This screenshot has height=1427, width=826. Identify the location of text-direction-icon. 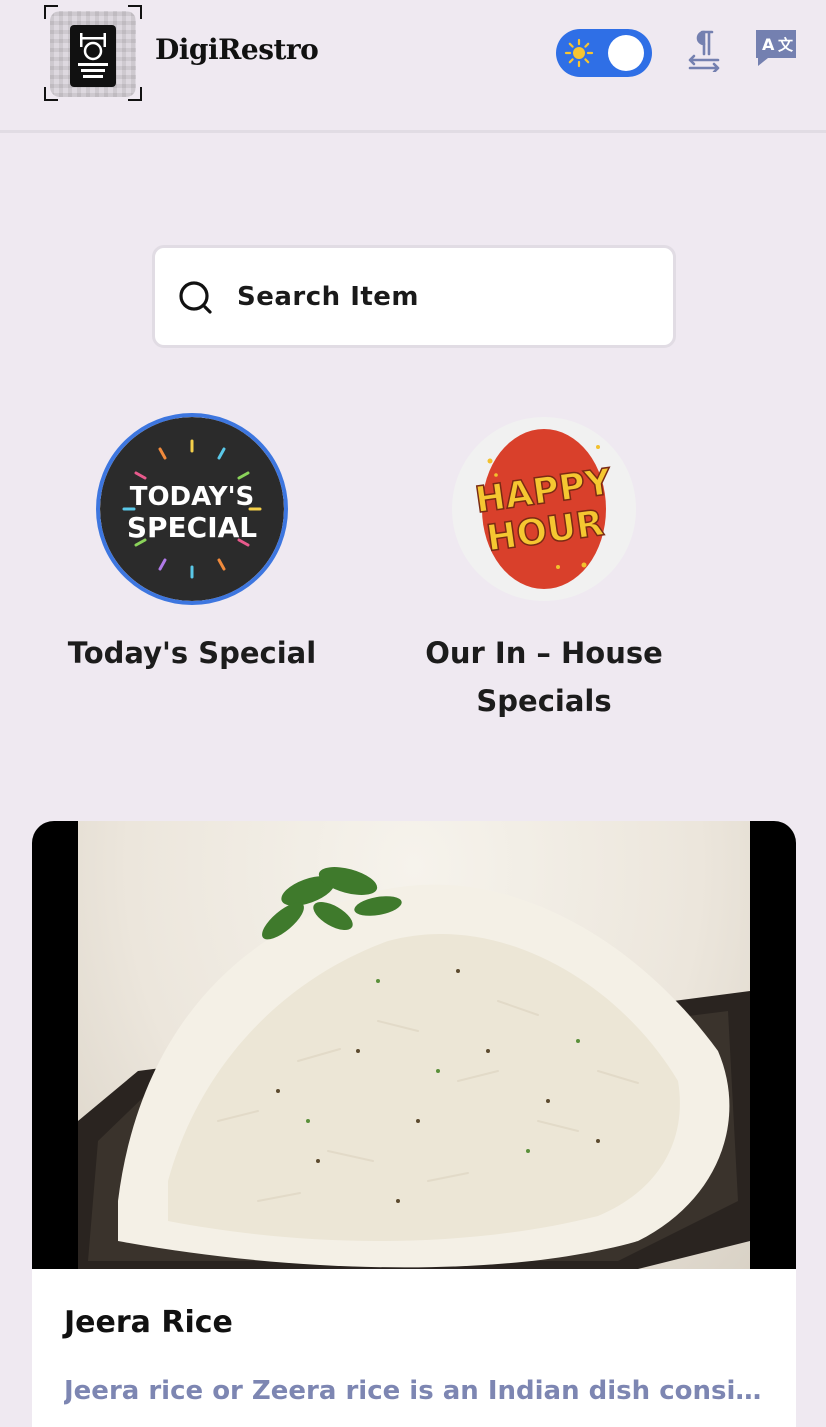
(704, 50).